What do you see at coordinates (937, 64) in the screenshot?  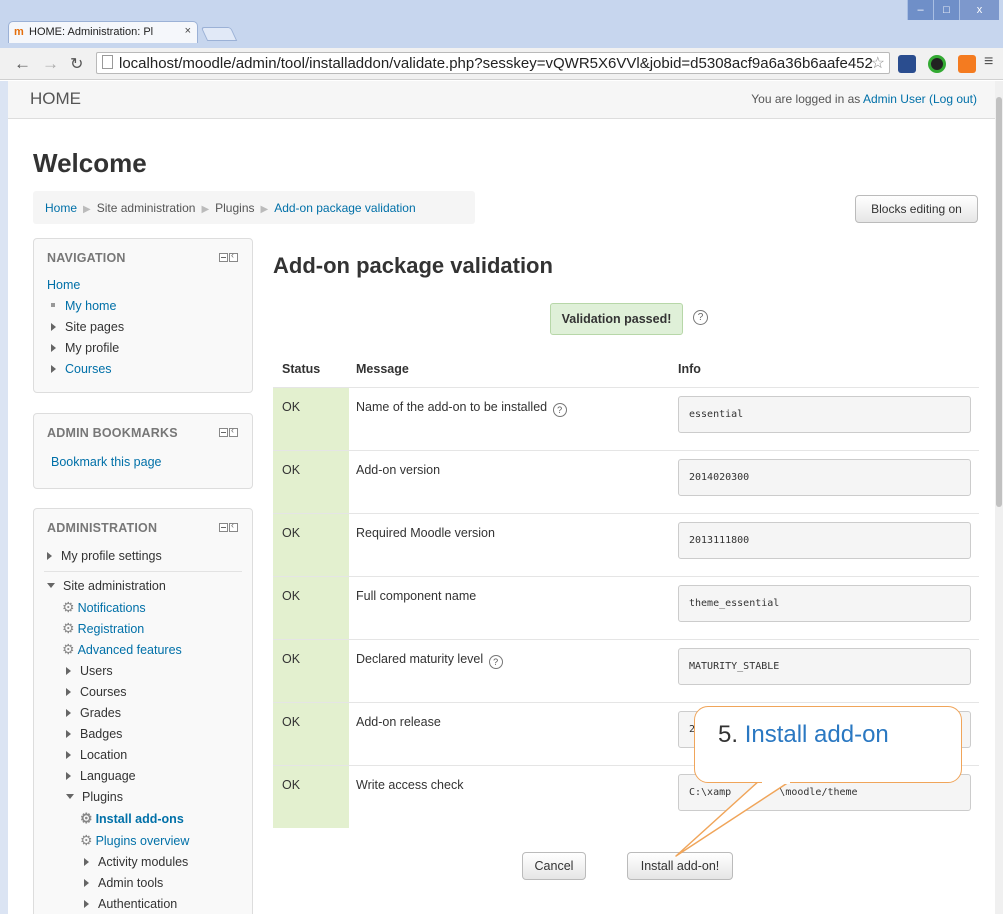 I see `extension-circle-icon` at bounding box center [937, 64].